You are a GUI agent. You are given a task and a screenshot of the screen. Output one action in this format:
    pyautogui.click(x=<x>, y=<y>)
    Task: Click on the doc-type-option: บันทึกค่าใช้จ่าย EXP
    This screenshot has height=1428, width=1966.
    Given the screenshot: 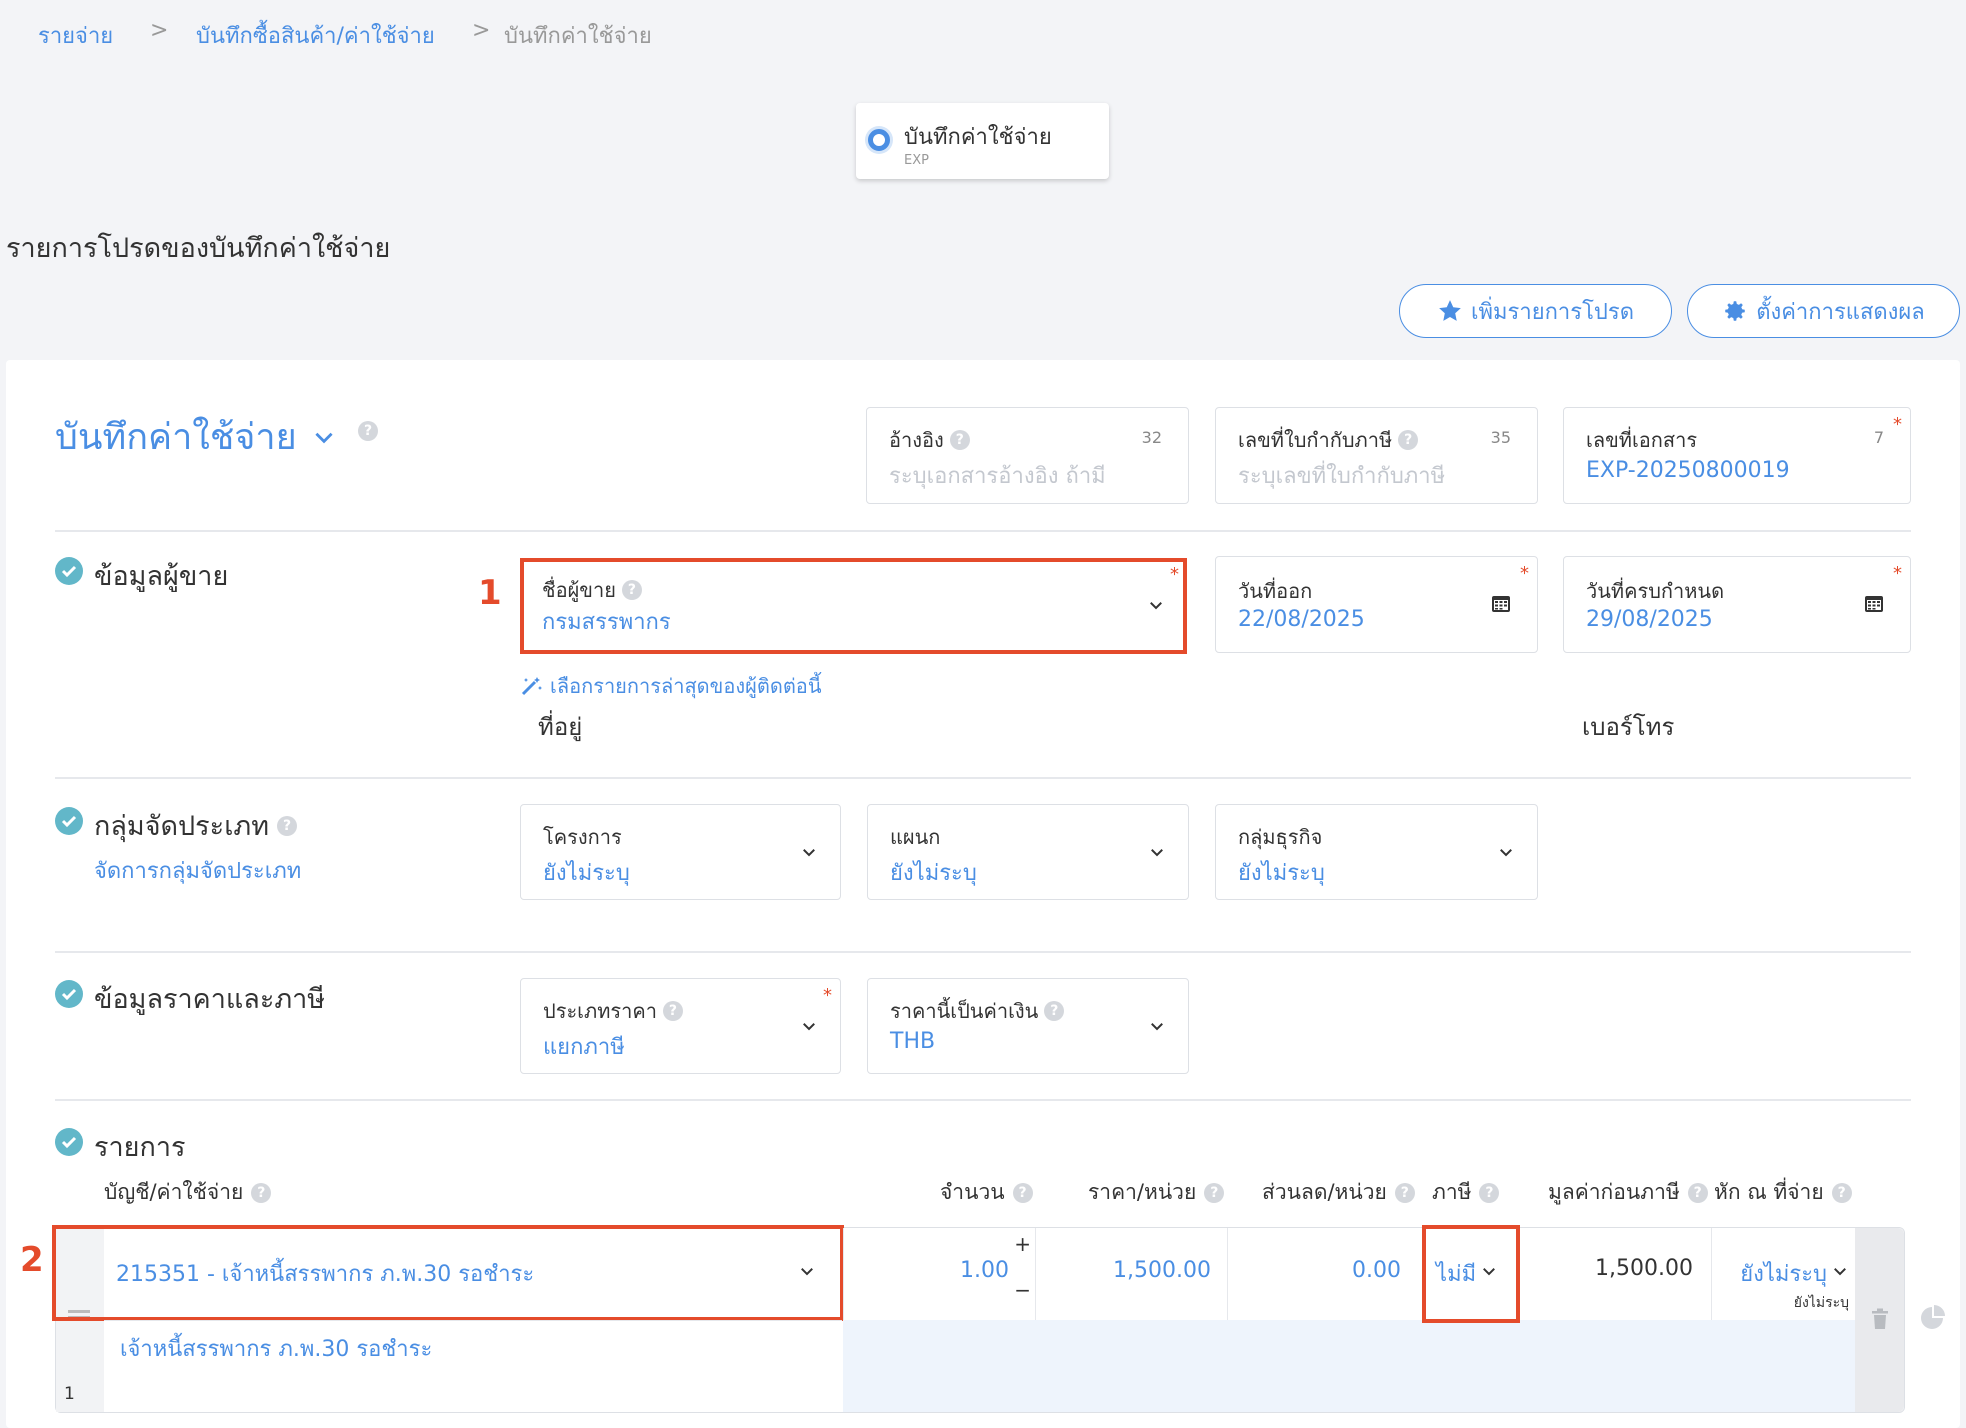 What is the action you would take?
    pyautogui.click(x=982, y=141)
    